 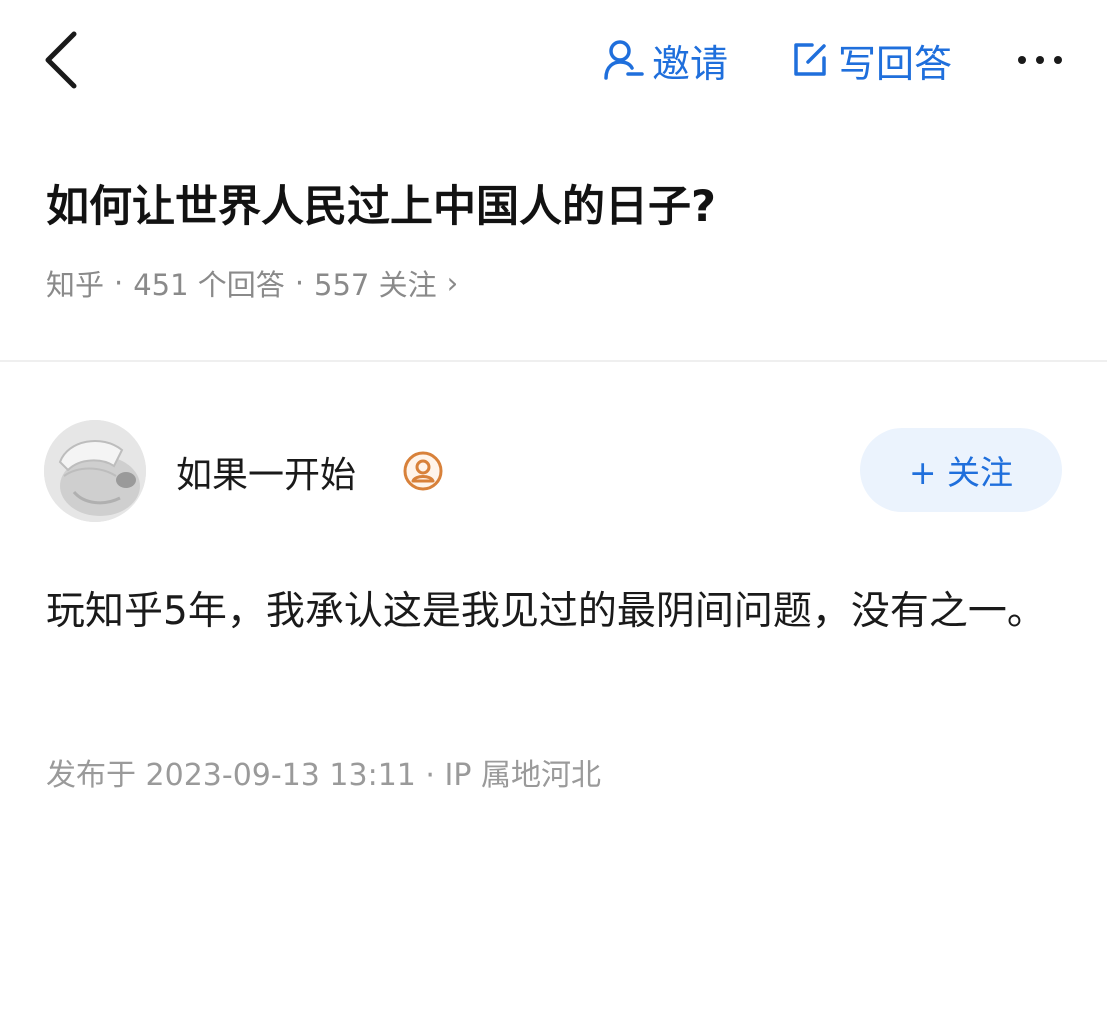 I want to click on avatar-icon, so click(x=95, y=471).